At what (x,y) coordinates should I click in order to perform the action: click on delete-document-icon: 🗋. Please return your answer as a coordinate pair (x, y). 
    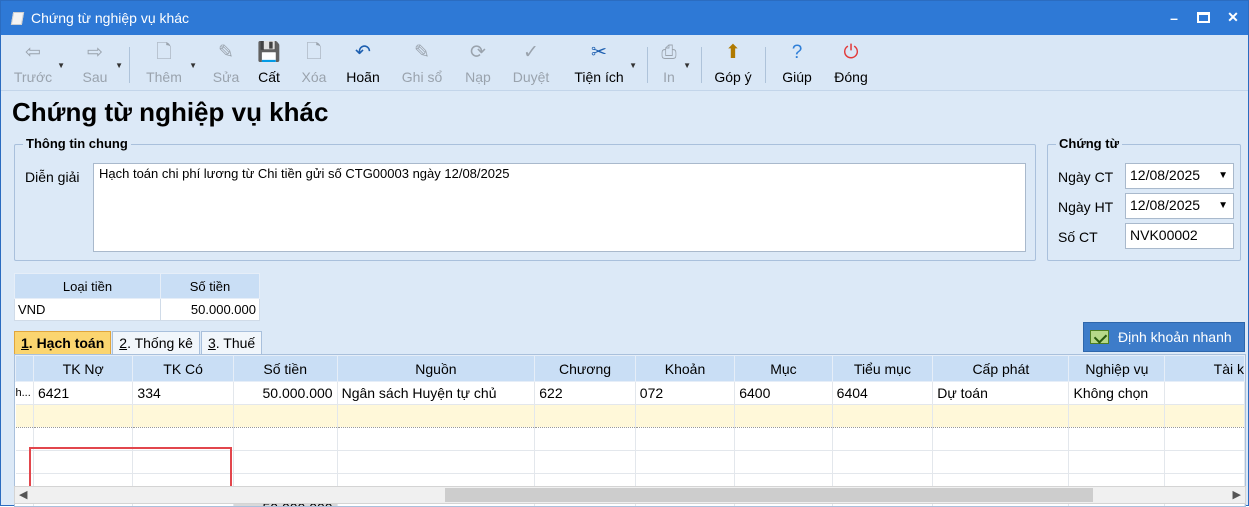
    Looking at the image, I should click on (314, 53).